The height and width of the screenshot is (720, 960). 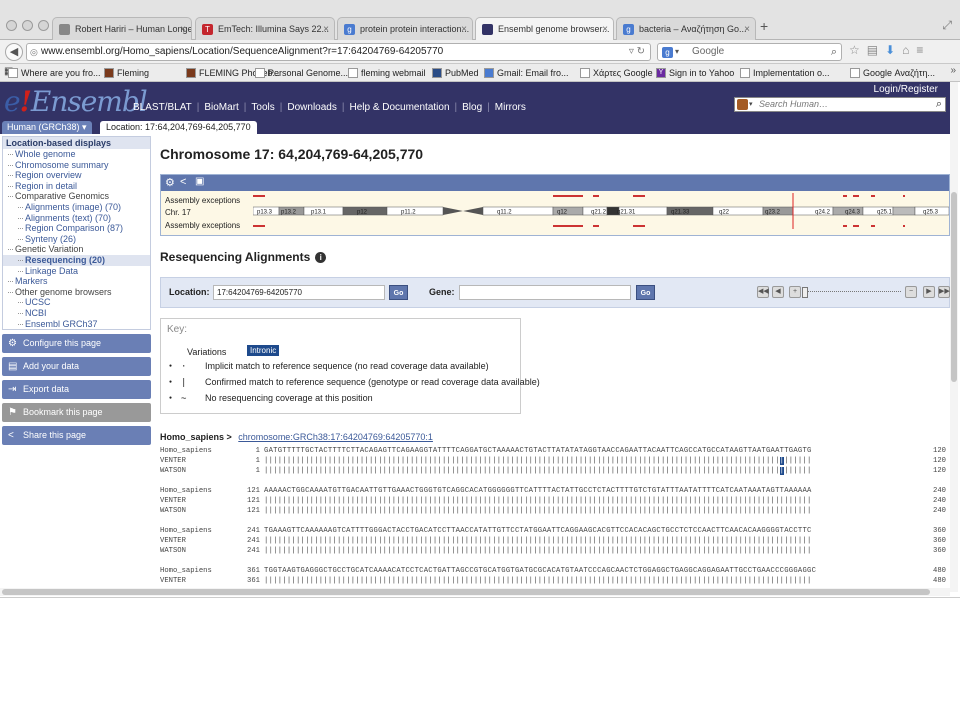 I want to click on vertical-scrollbar, so click(x=954, y=337).